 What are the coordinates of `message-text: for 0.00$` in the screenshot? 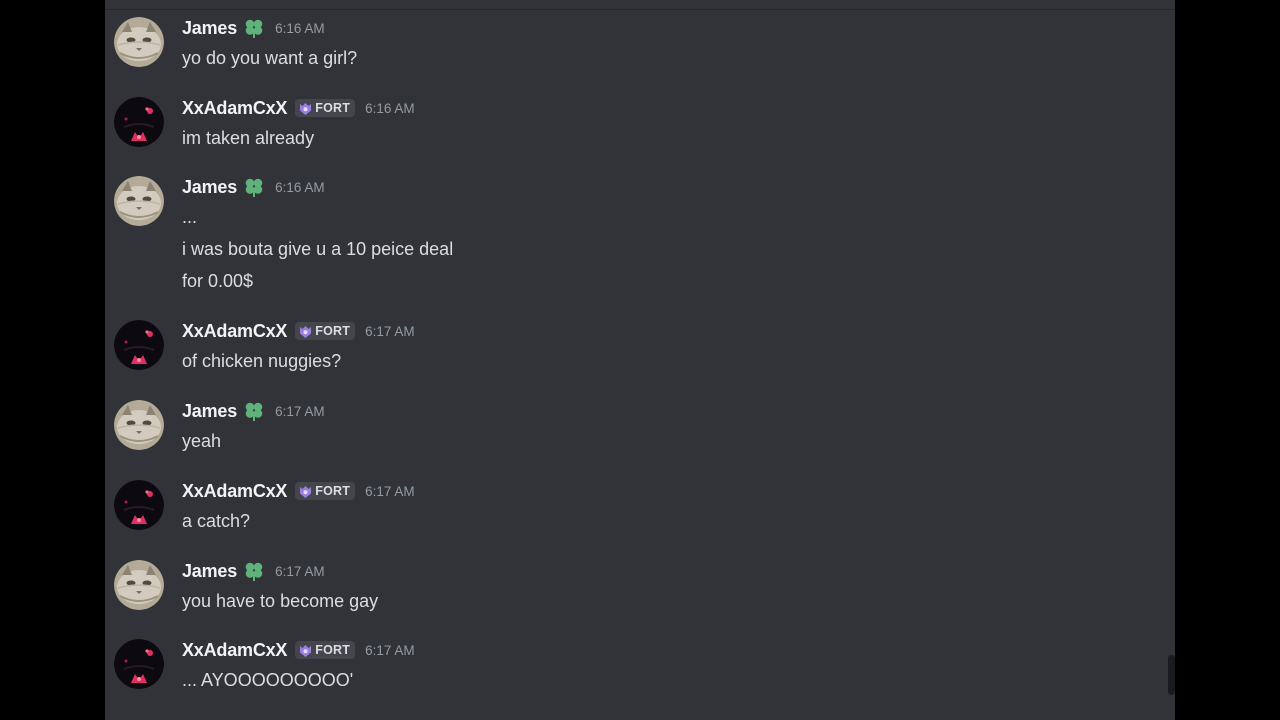 It's located at (218, 281).